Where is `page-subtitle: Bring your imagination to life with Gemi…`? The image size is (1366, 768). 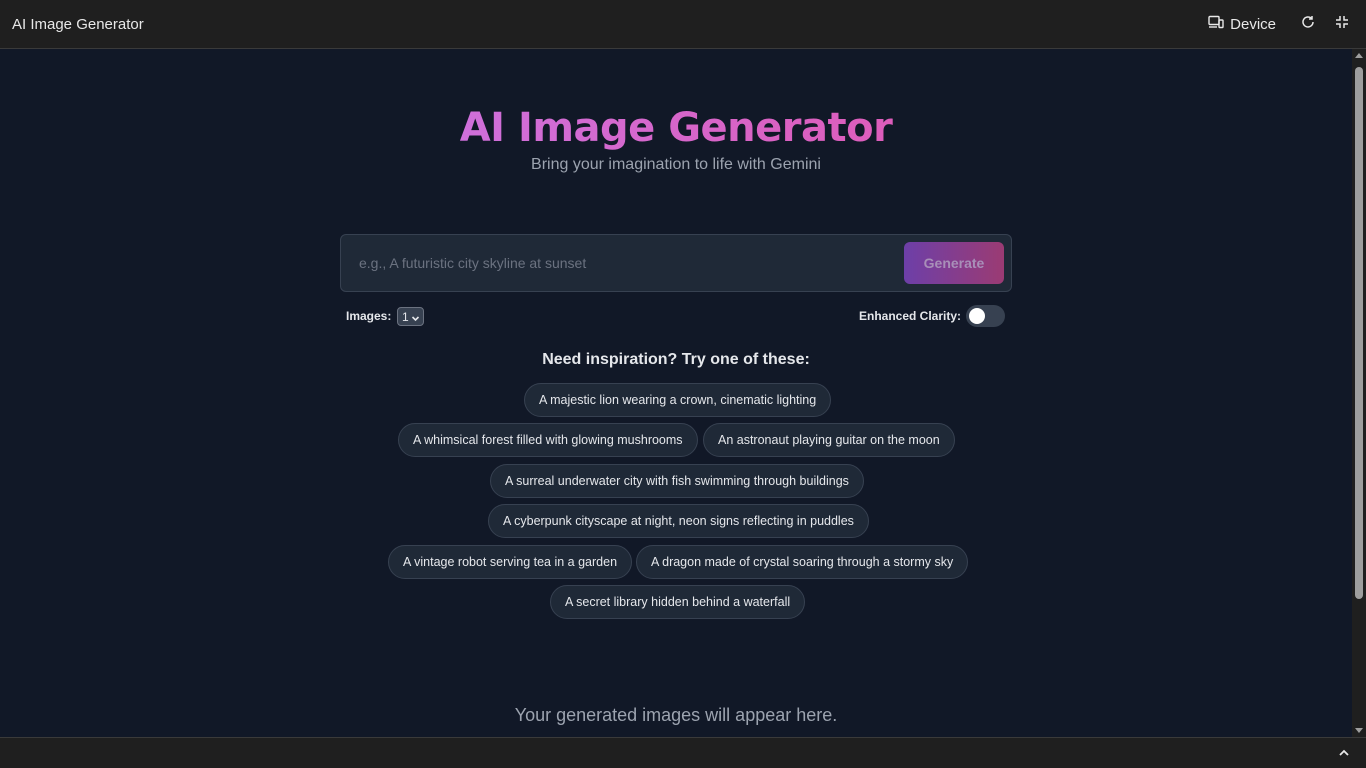 page-subtitle: Bring your imagination to life with Gemi… is located at coordinates (676, 164).